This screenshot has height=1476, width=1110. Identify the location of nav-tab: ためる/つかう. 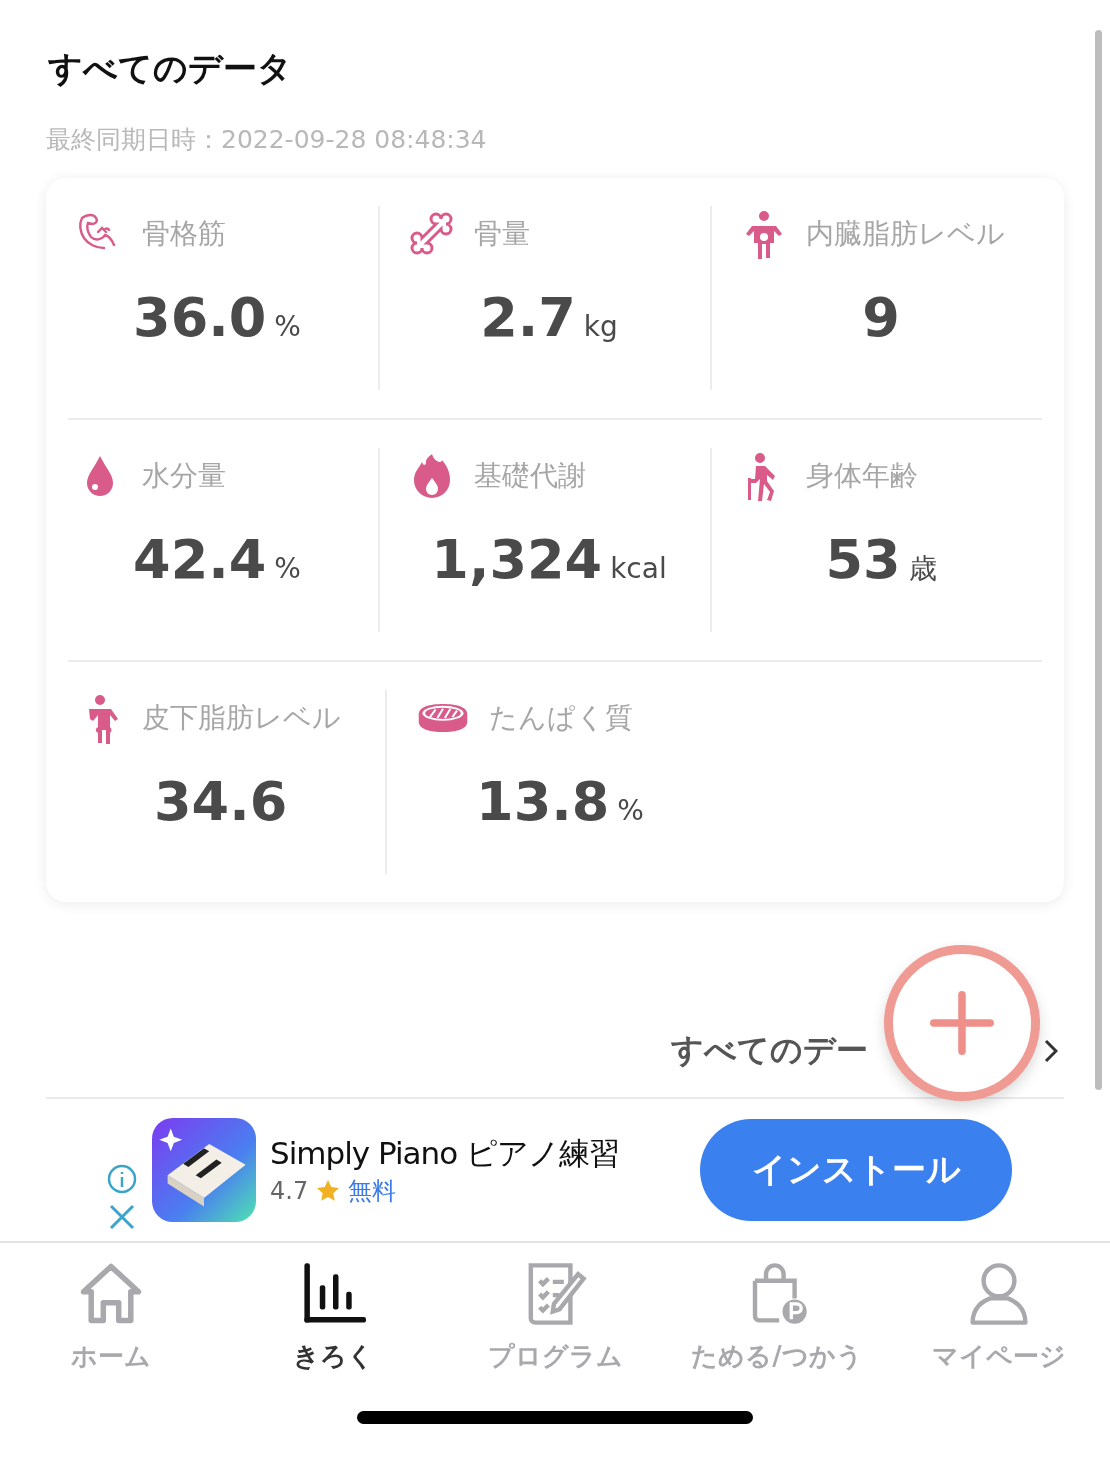
(777, 1346).